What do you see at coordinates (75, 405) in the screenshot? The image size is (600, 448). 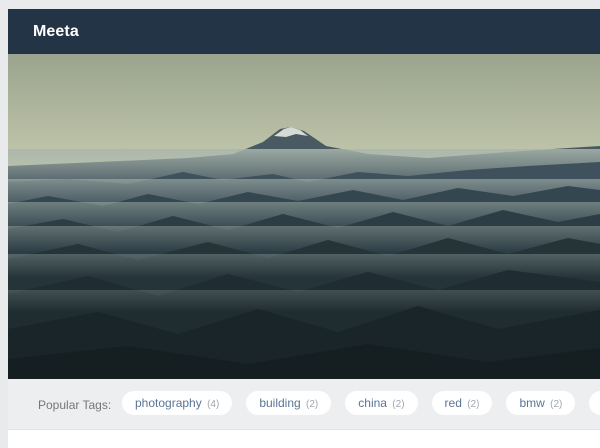 I see `popular-tags-label: Popular Tags:` at bounding box center [75, 405].